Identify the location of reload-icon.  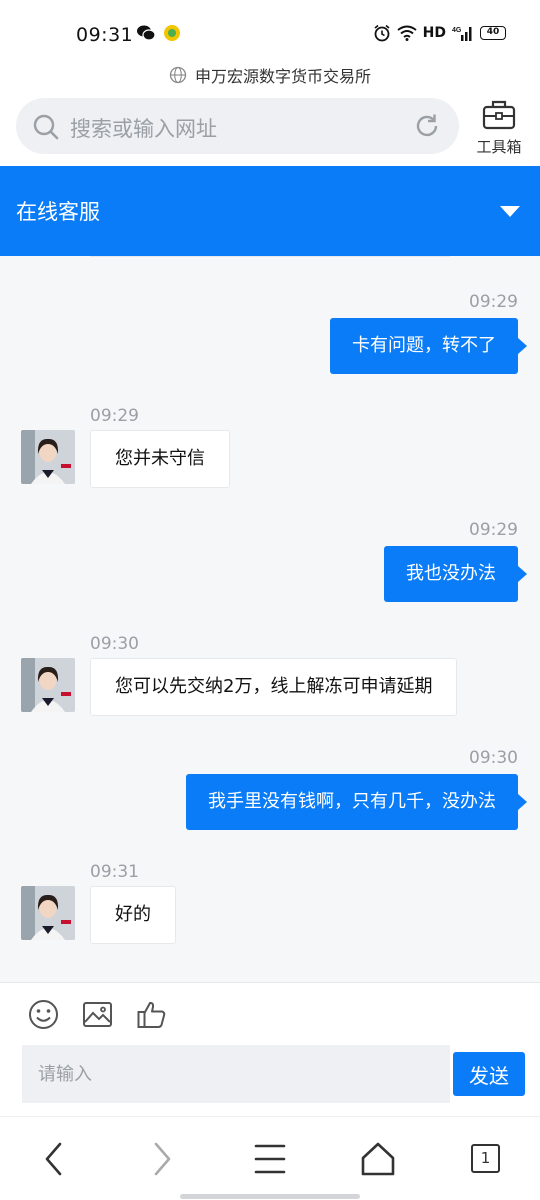
(427, 126).